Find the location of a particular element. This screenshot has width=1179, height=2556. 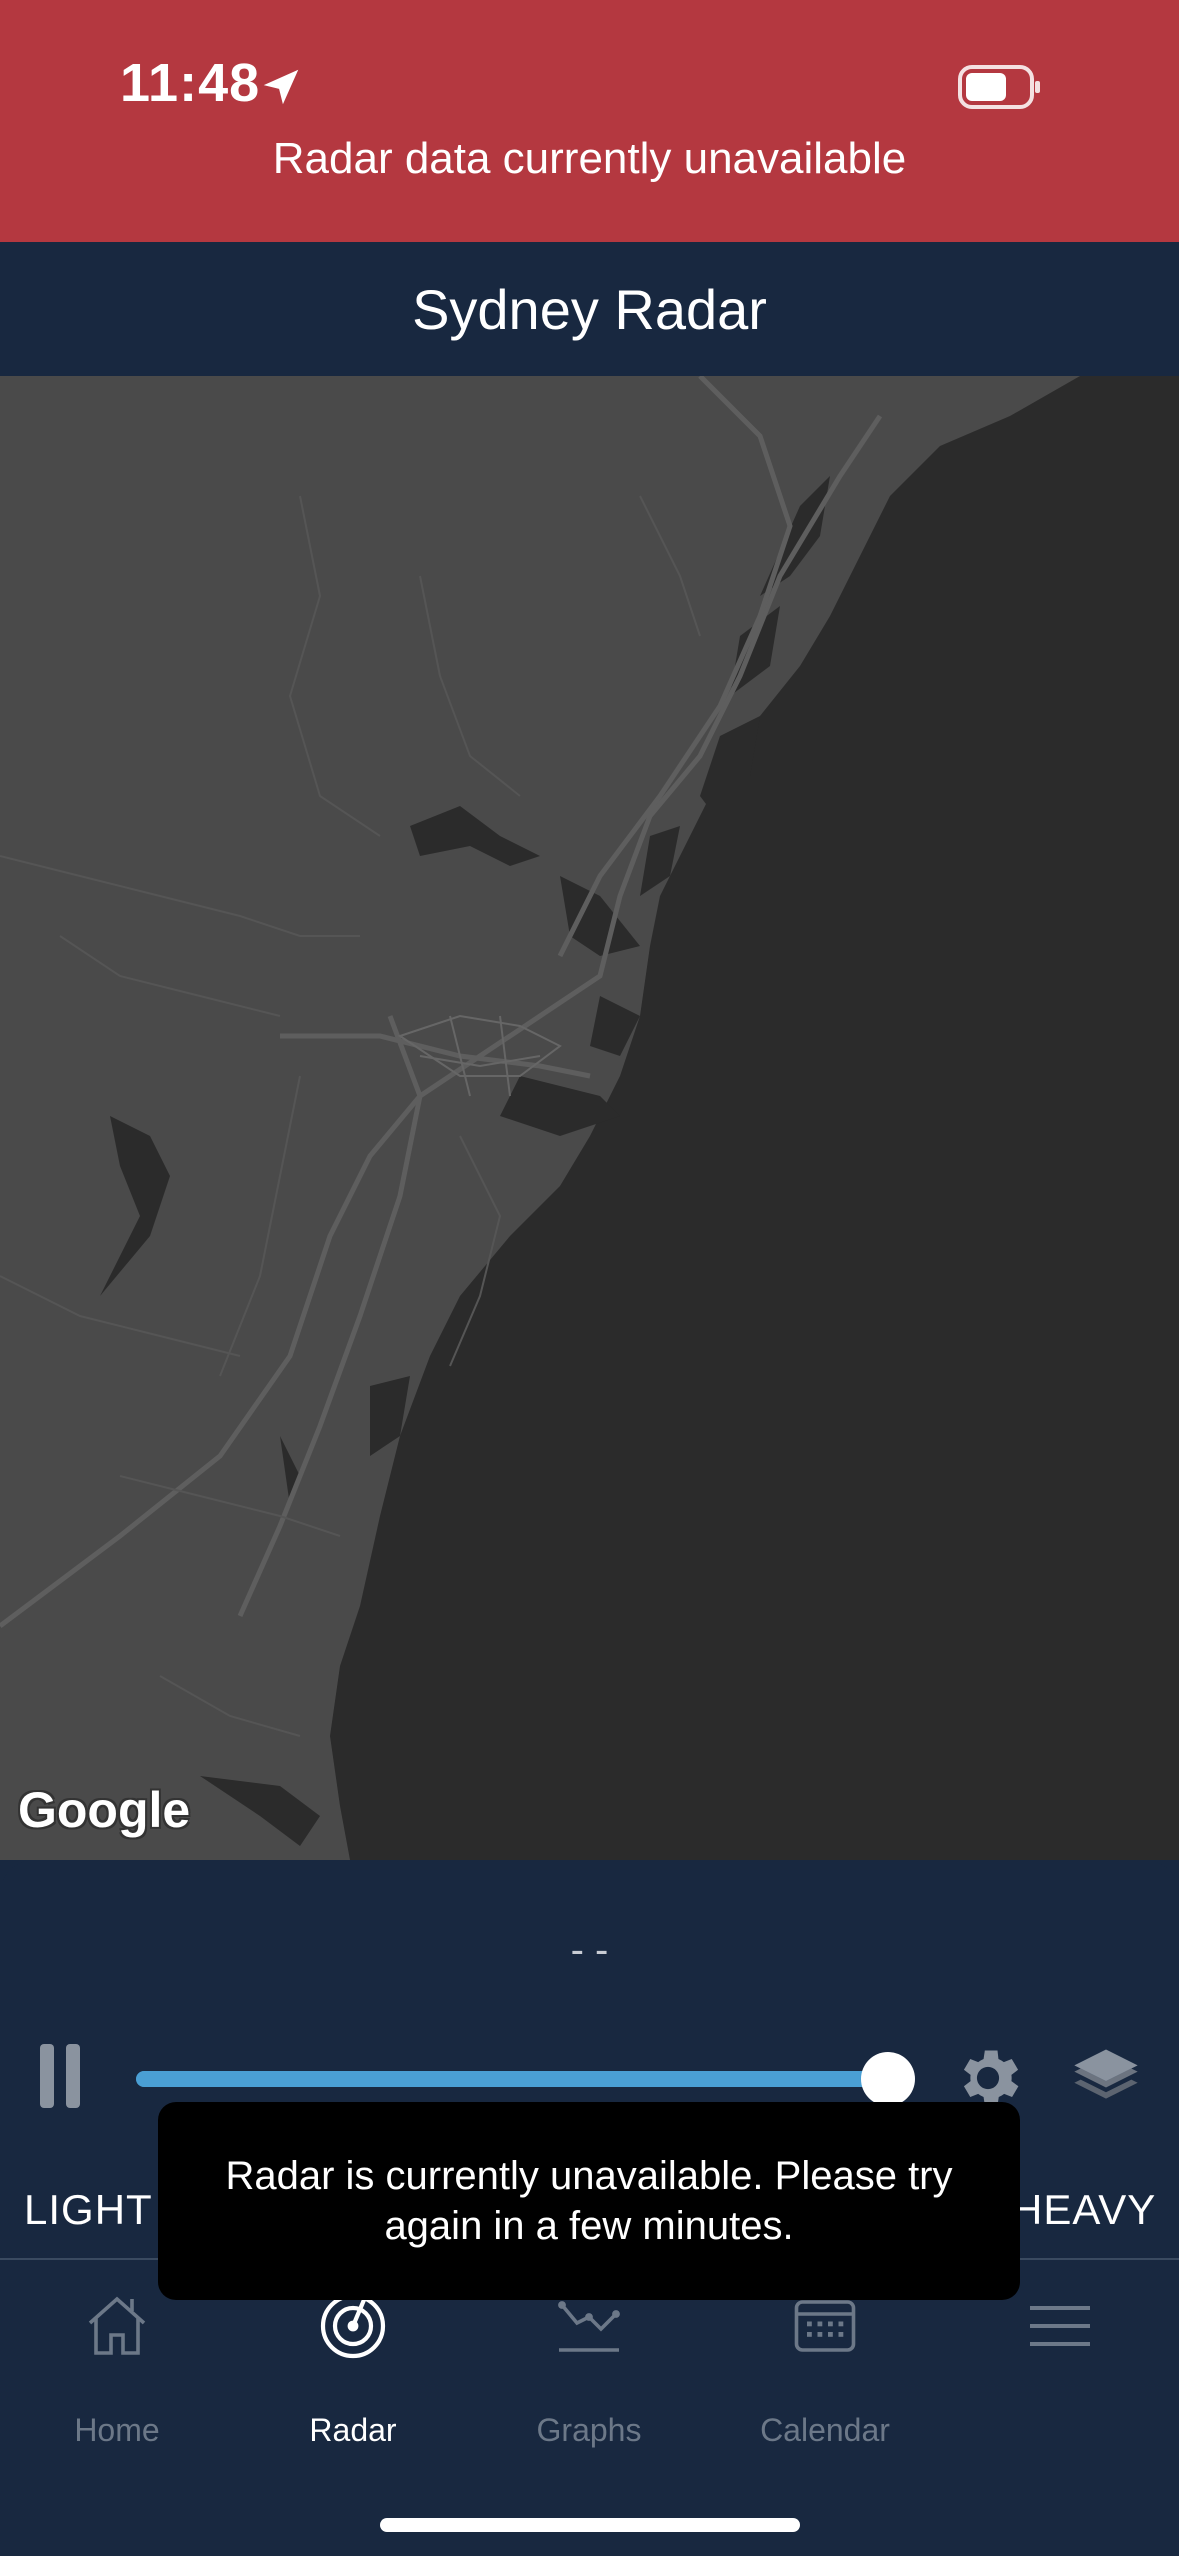

tab-bar: Home Radar Graphs Calendar is located at coordinates (589, 2408).